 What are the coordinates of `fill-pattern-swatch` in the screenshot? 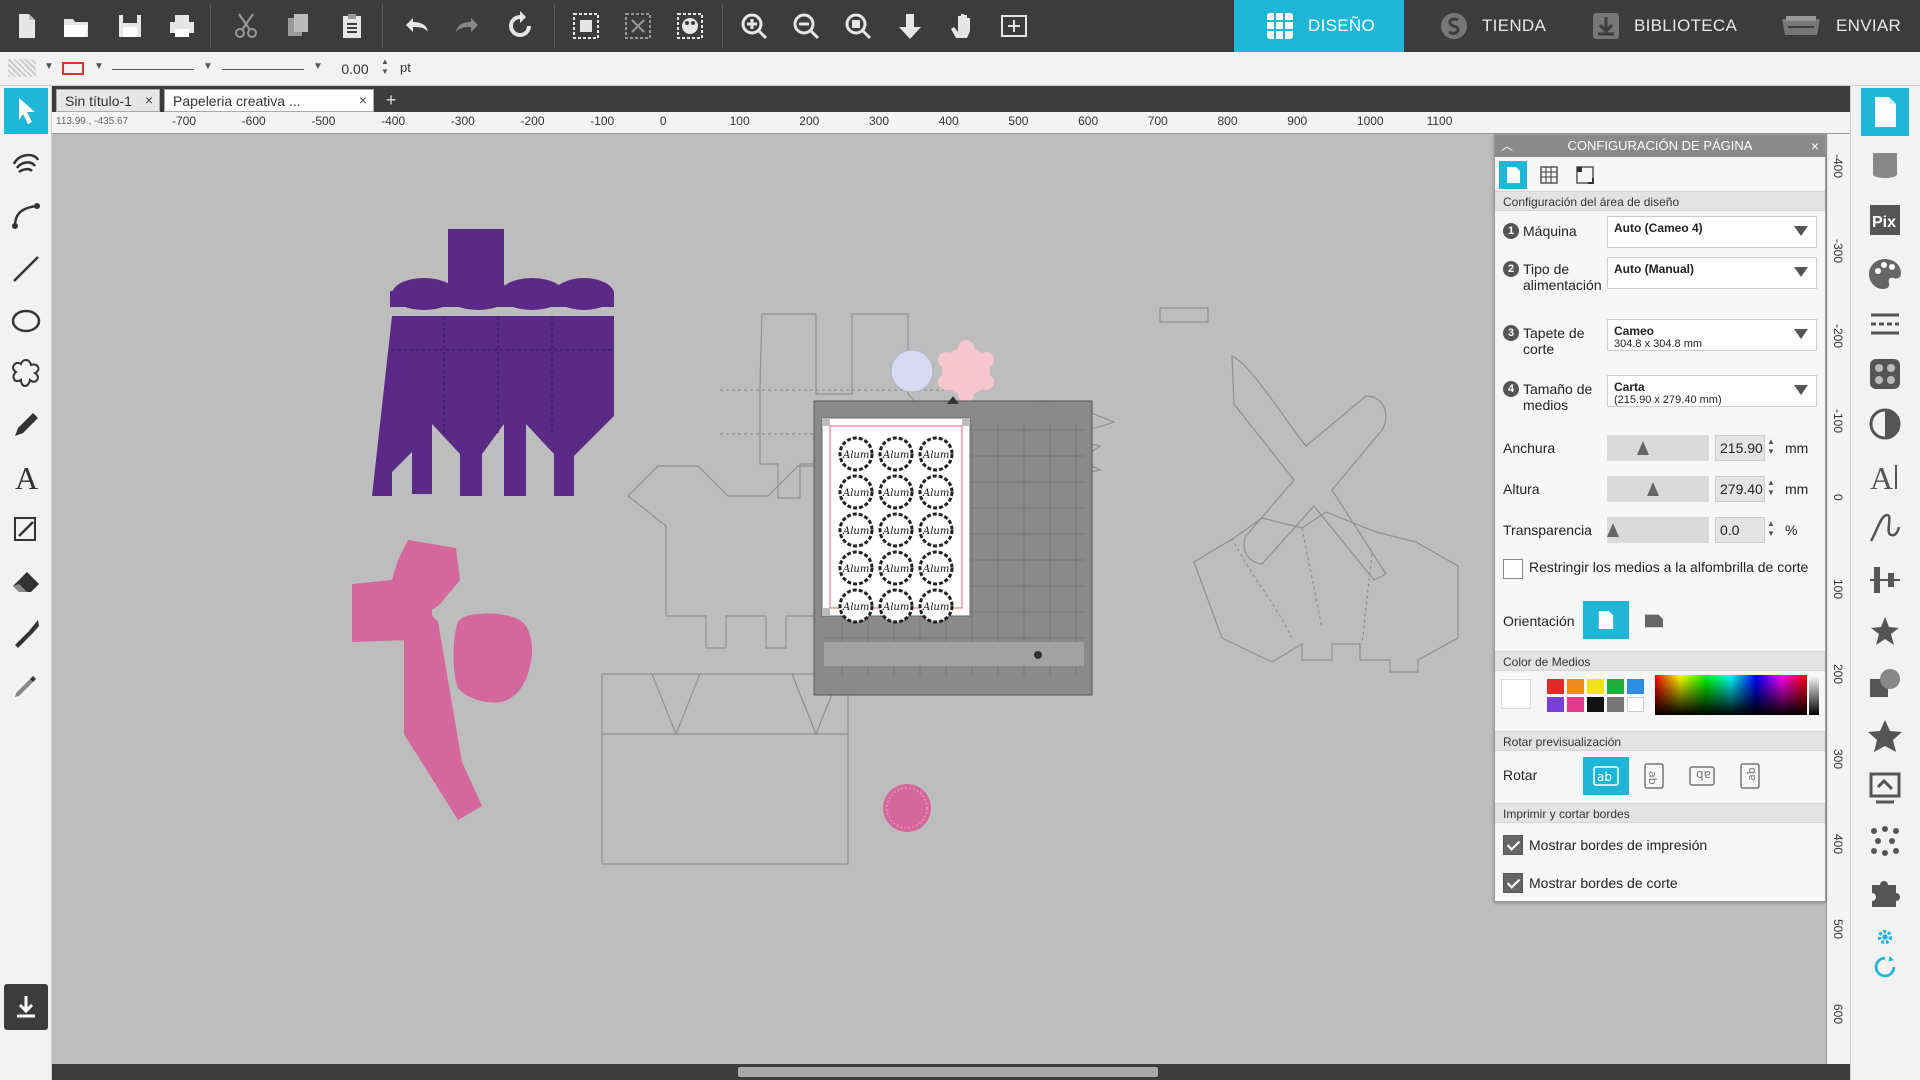 It's located at (22, 68).